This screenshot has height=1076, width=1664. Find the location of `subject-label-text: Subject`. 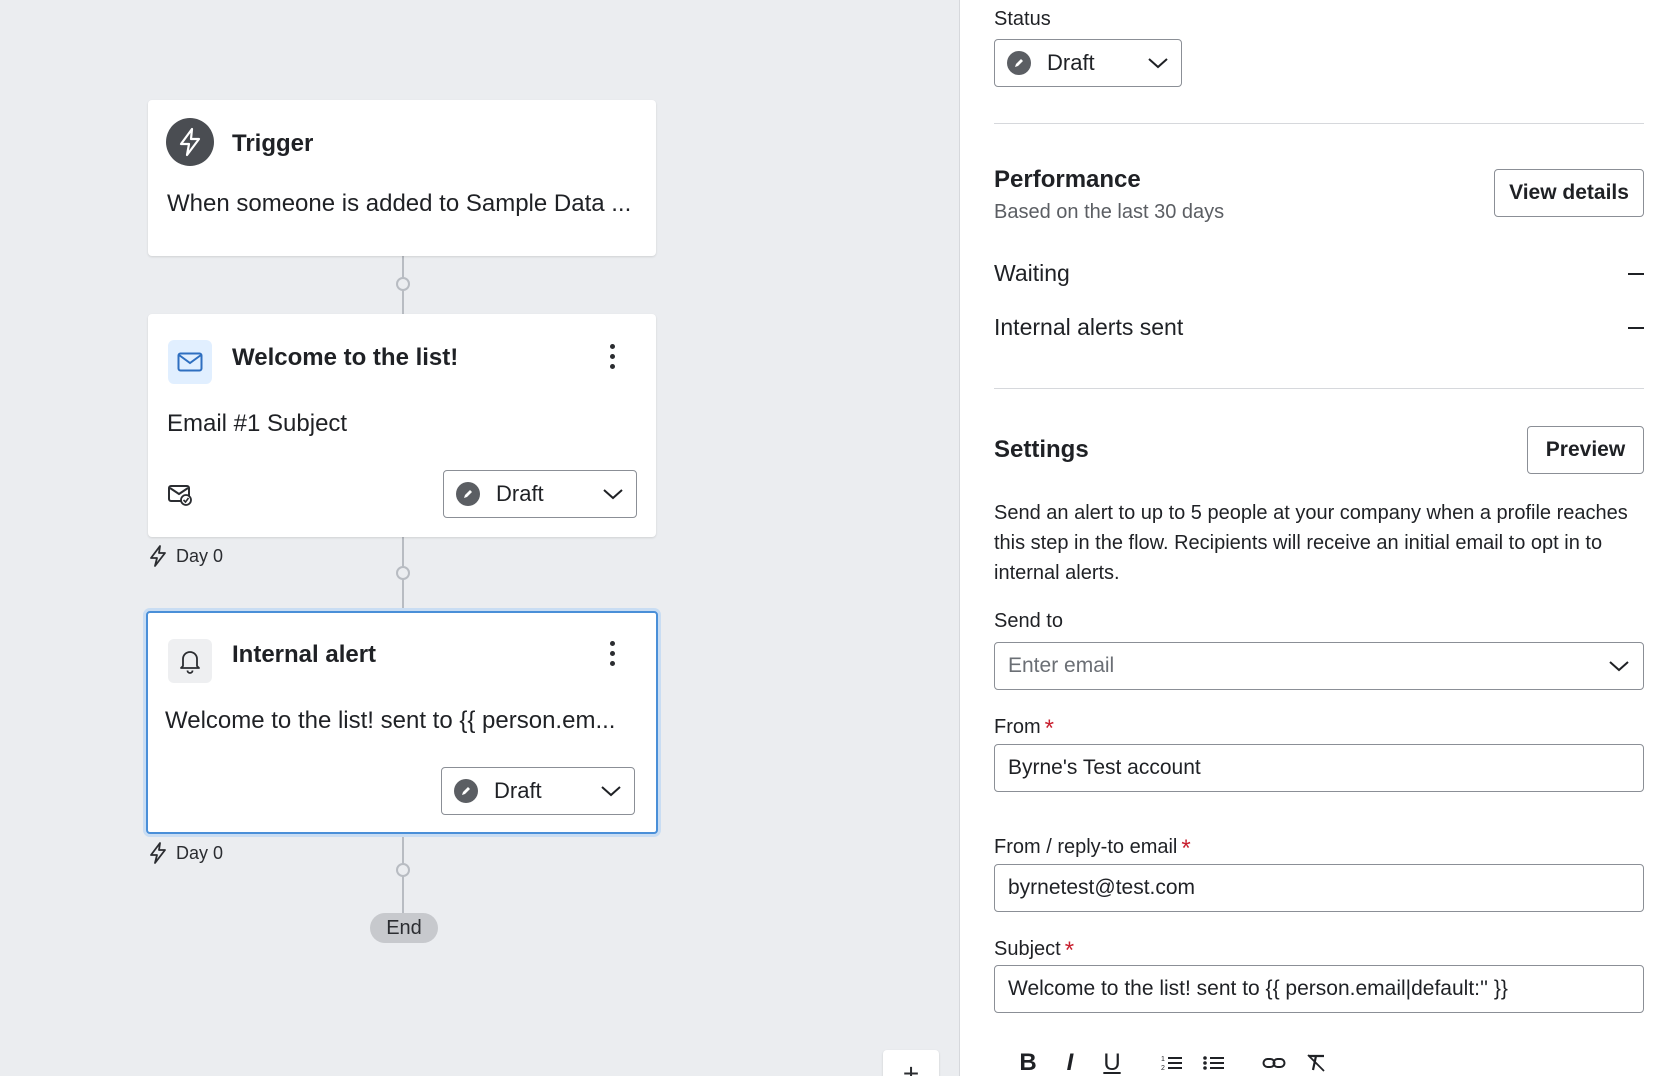

subject-label-text: Subject is located at coordinates (1027, 949).